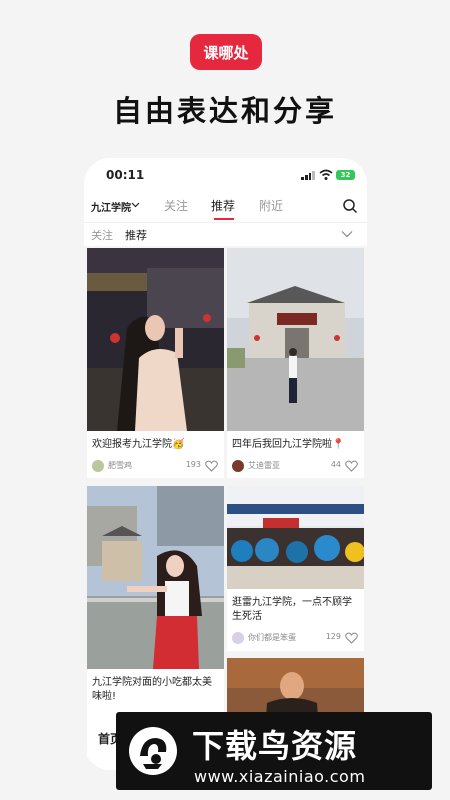 The width and height of the screenshot is (450, 800). I want to click on post-title: 欢迎报考九江学院🥳, so click(138, 444).